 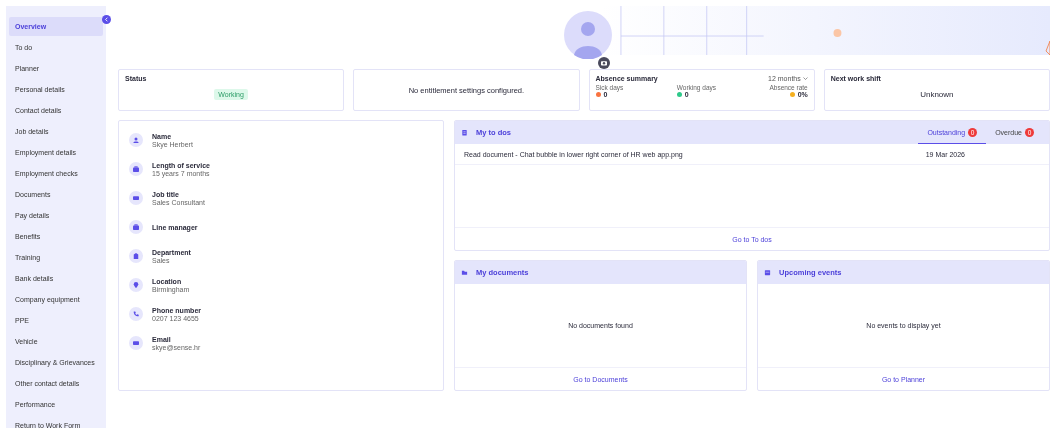 What do you see at coordinates (588, 35) in the screenshot?
I see `avatar-icon` at bounding box center [588, 35].